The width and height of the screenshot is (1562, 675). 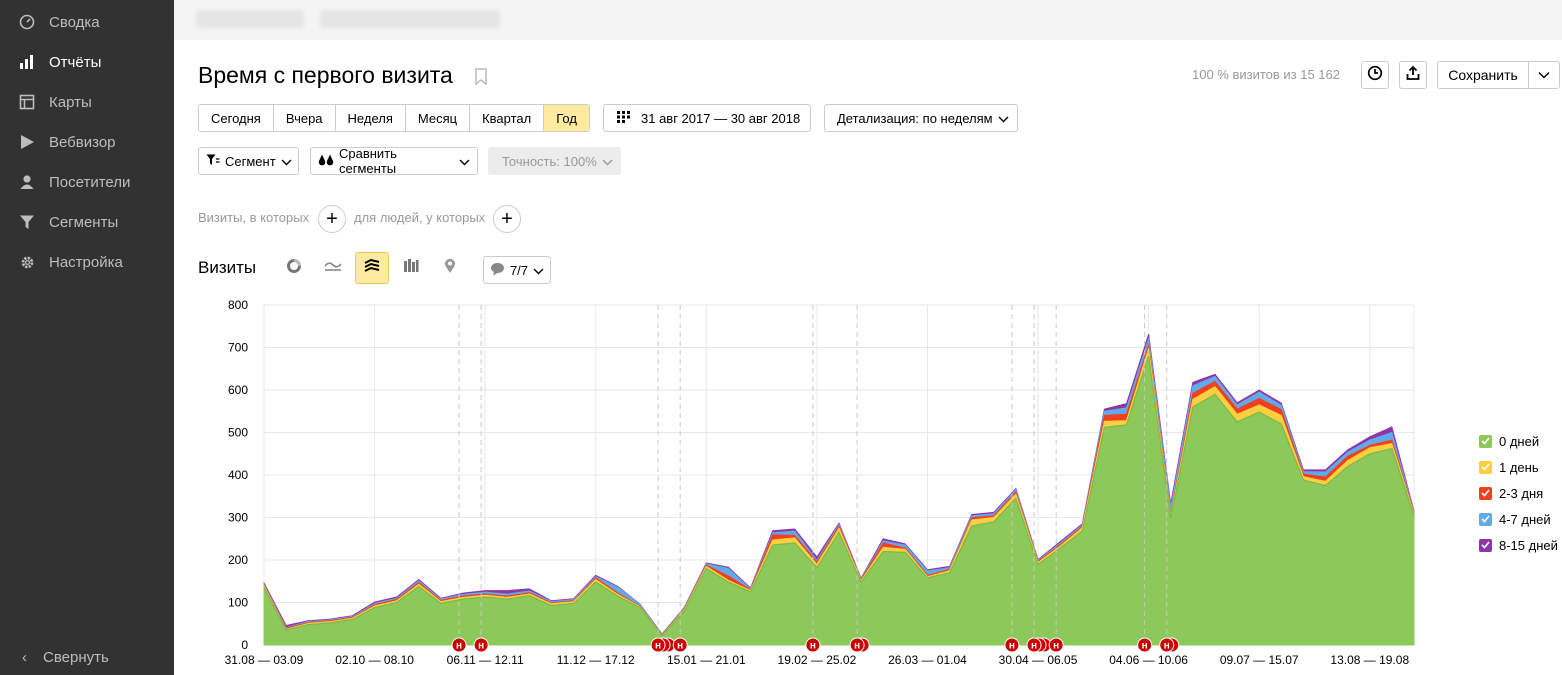 I want to click on legend-label: 1 день, so click(x=1519, y=467).